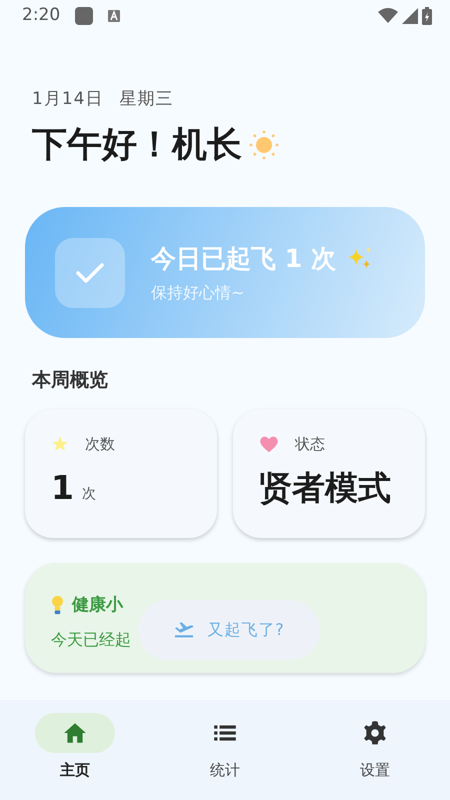 The width and height of the screenshot is (450, 800). Describe the element at coordinates (68, 99) in the screenshot. I see `date-text: 1月14日` at that location.